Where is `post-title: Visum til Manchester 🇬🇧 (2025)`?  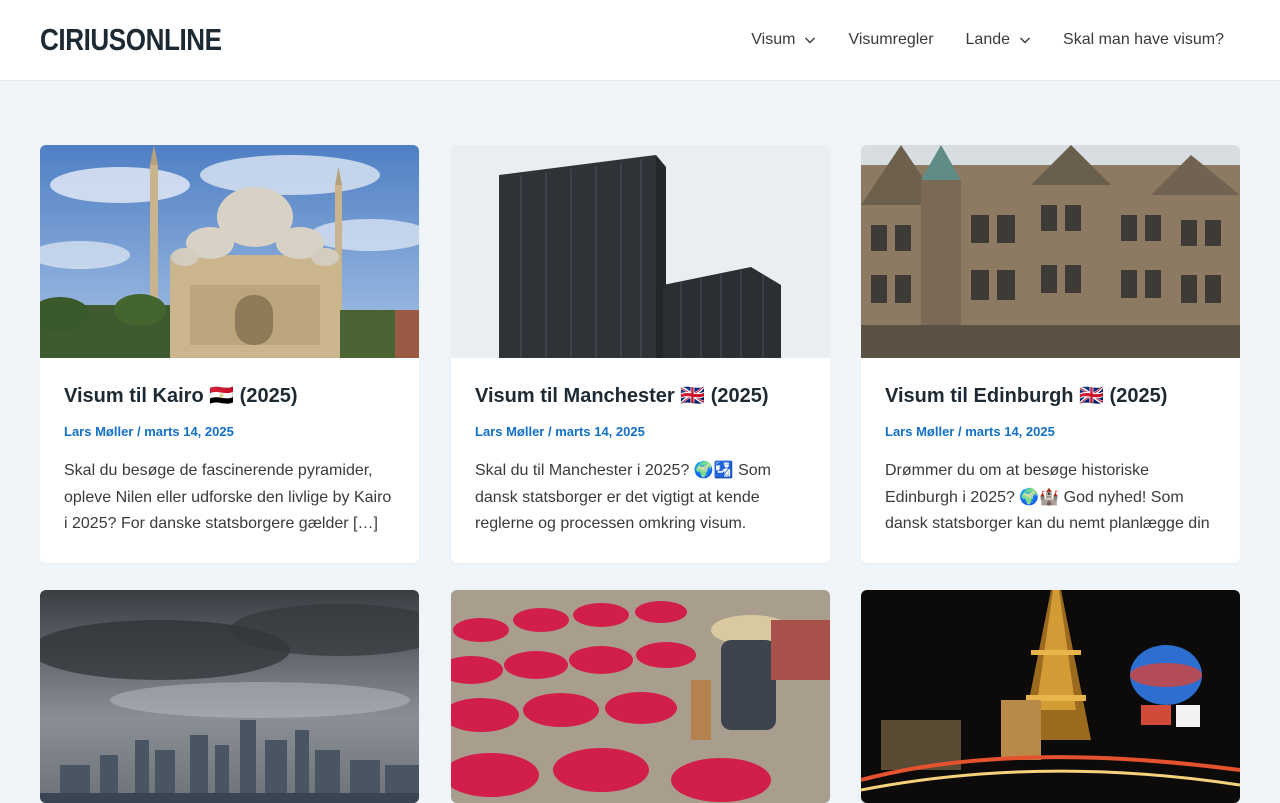 post-title: Visum til Manchester 🇬🇧 (2025) is located at coordinates (640, 396).